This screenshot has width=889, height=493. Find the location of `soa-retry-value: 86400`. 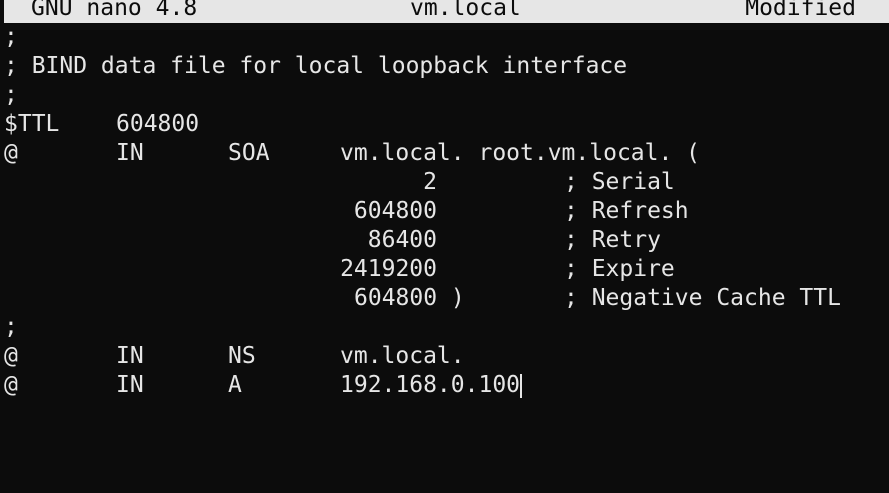

soa-retry-value: 86400 is located at coordinates (402, 240).